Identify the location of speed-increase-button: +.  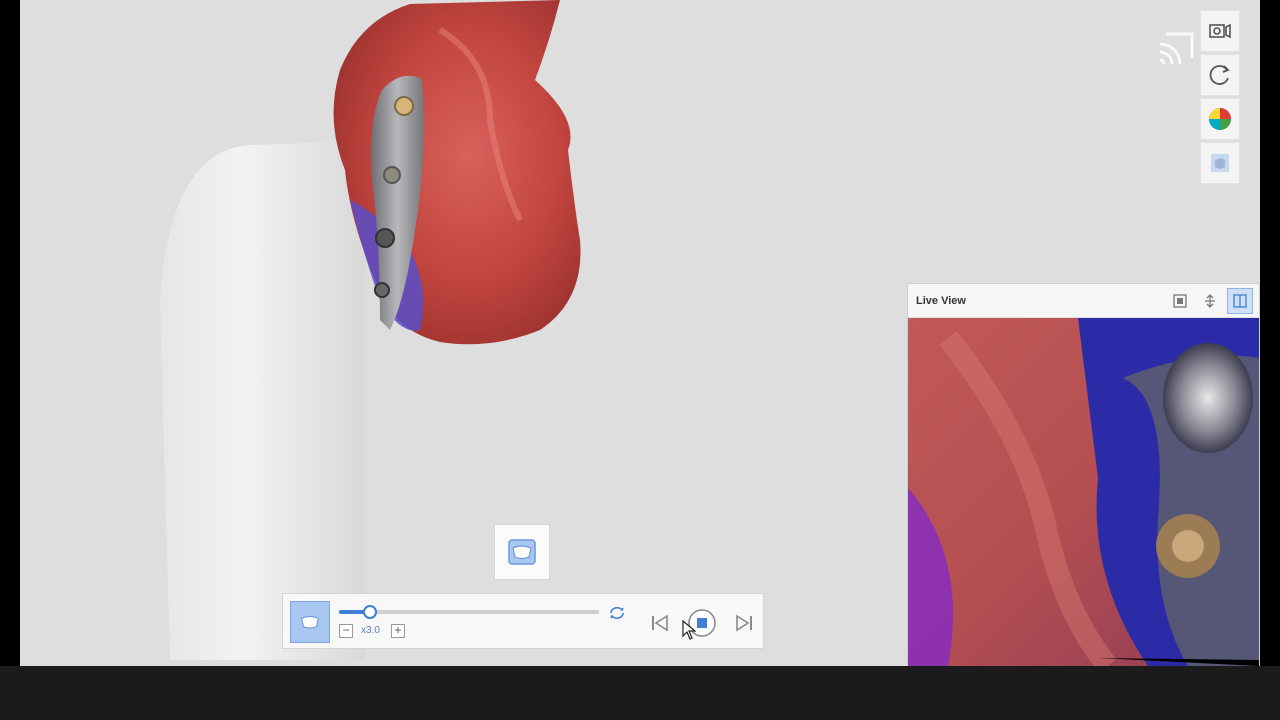
(398, 631).